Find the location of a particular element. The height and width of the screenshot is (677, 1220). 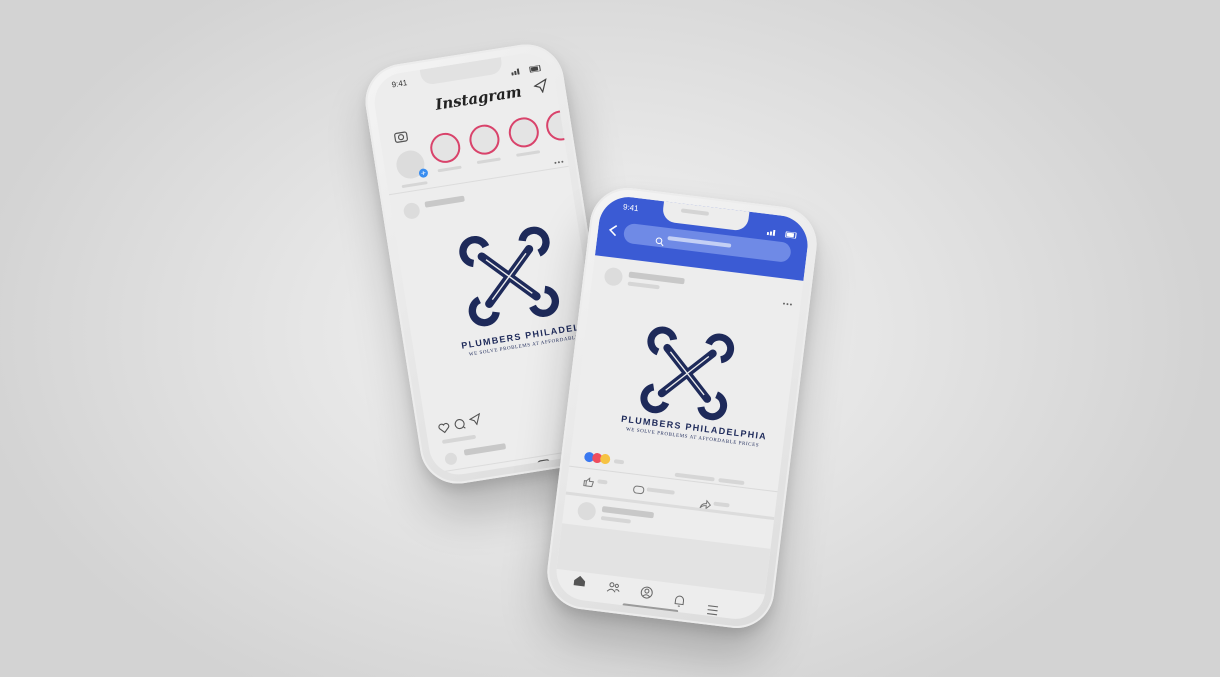

status-icons is located at coordinates (525, 67).